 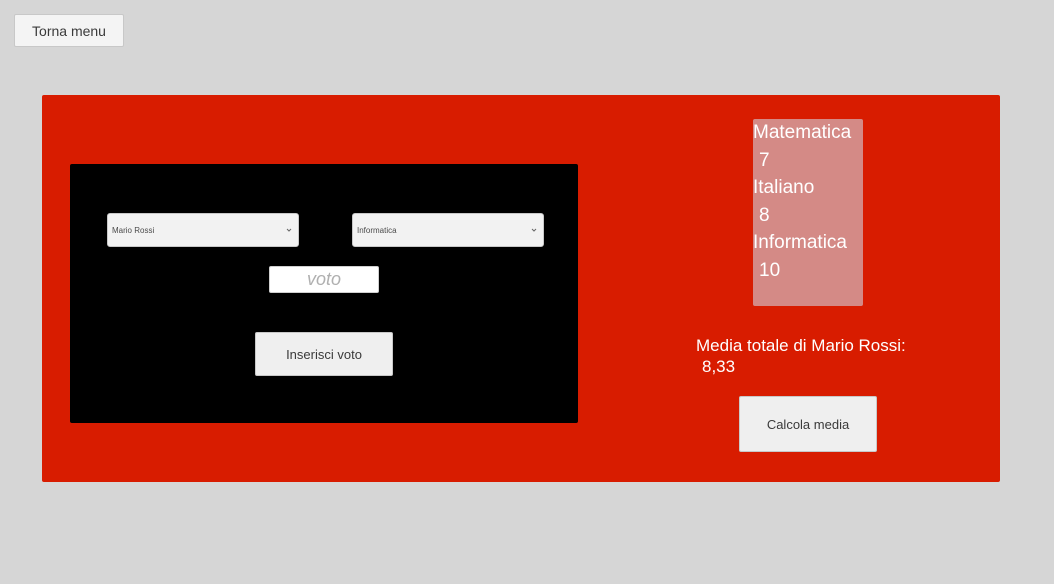 What do you see at coordinates (719, 366) in the screenshot?
I see `average-value: 8,33` at bounding box center [719, 366].